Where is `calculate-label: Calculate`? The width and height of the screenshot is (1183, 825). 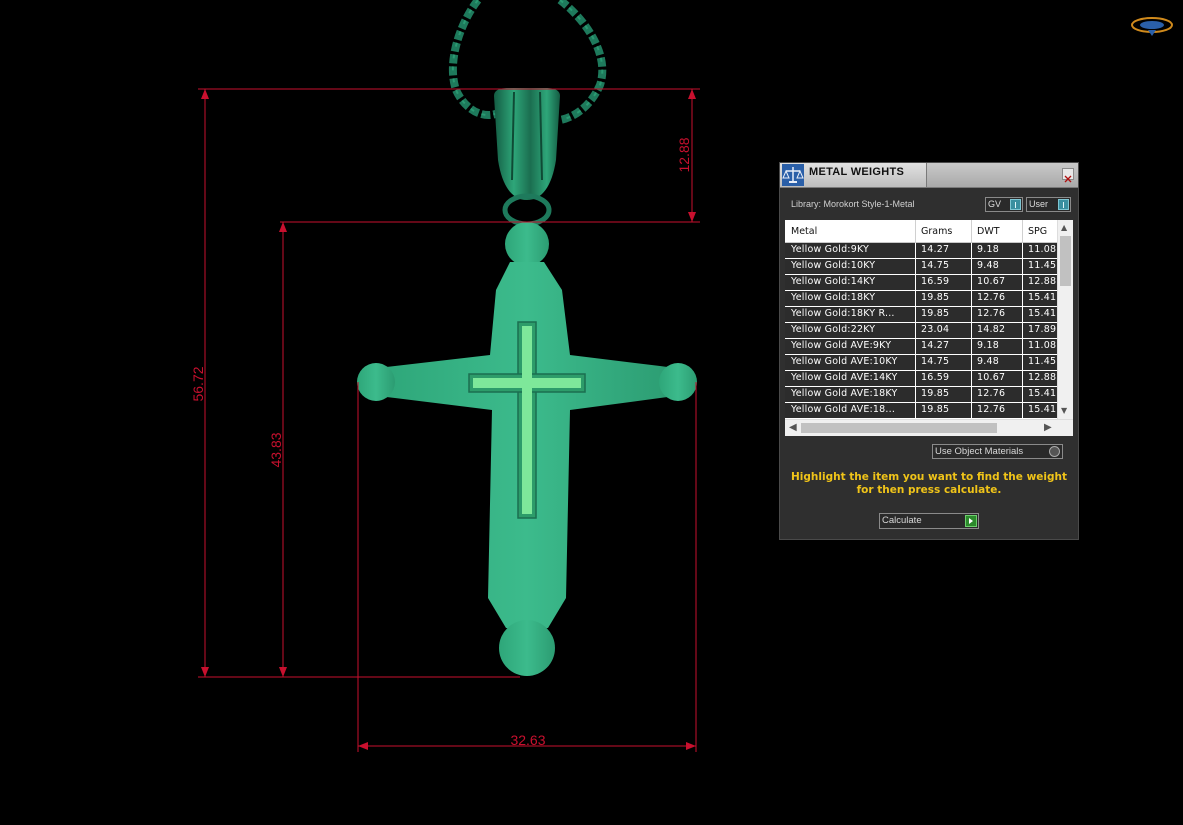
calculate-label: Calculate is located at coordinates (902, 520).